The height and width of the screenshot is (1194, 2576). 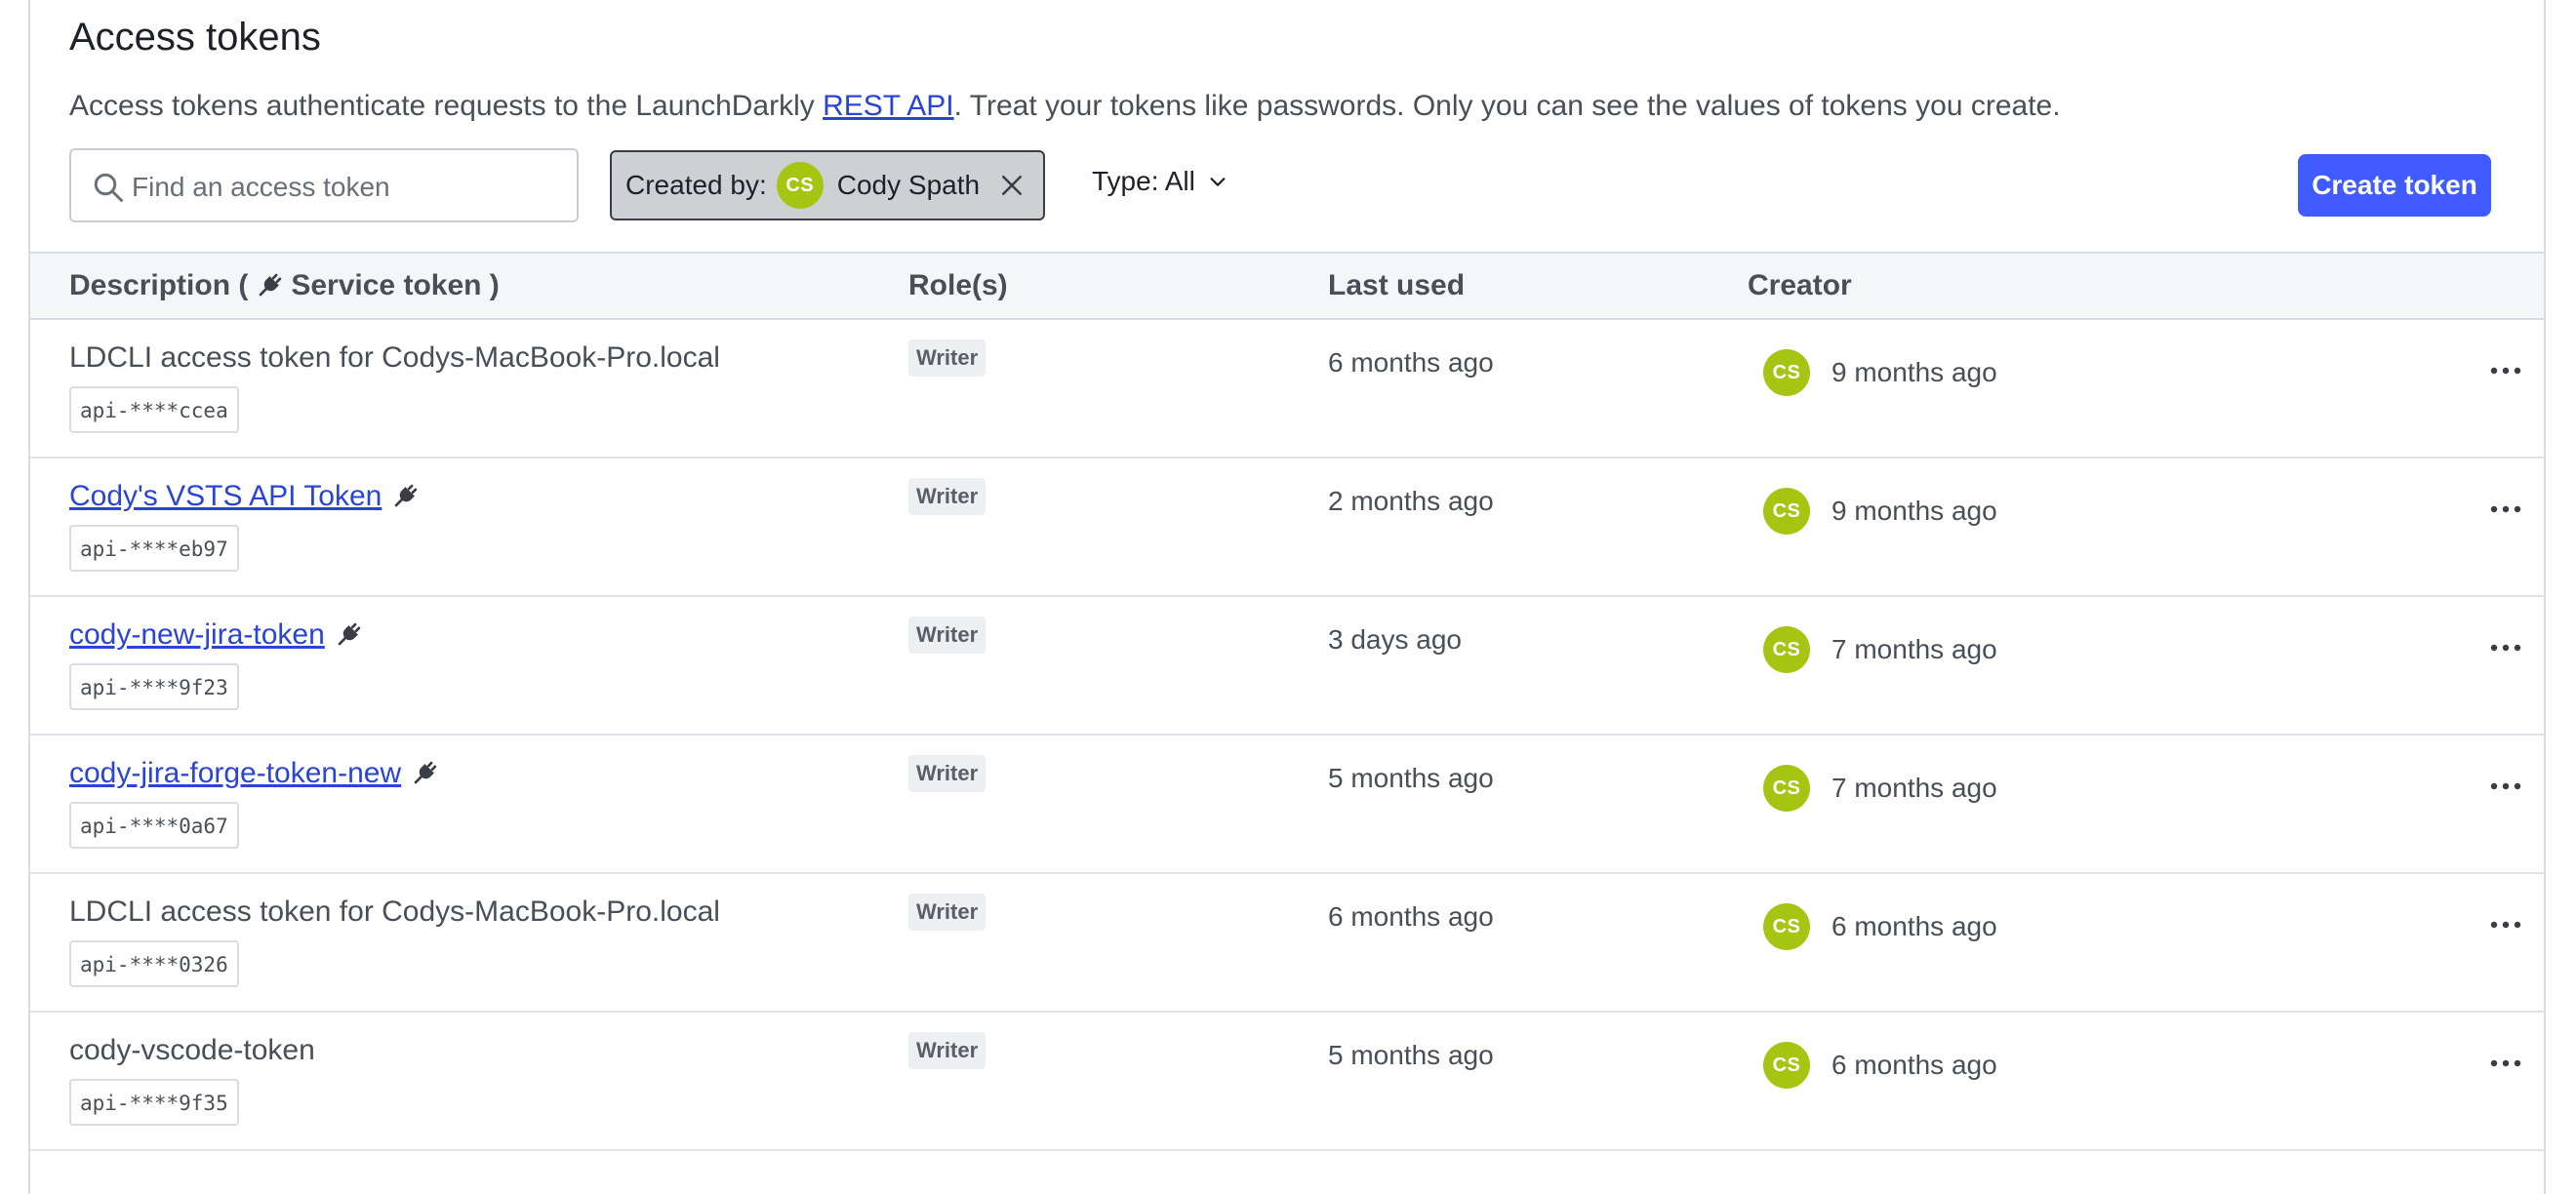 What do you see at coordinates (827, 185) in the screenshot?
I see `created-by-filter-chip: Created by: CS Cody Spath` at bounding box center [827, 185].